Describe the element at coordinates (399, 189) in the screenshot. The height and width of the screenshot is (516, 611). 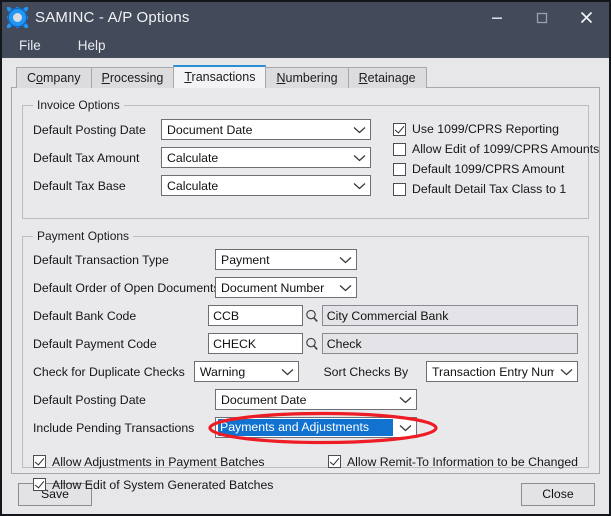
I see `checkbox-default-detail-tax-class` at that location.